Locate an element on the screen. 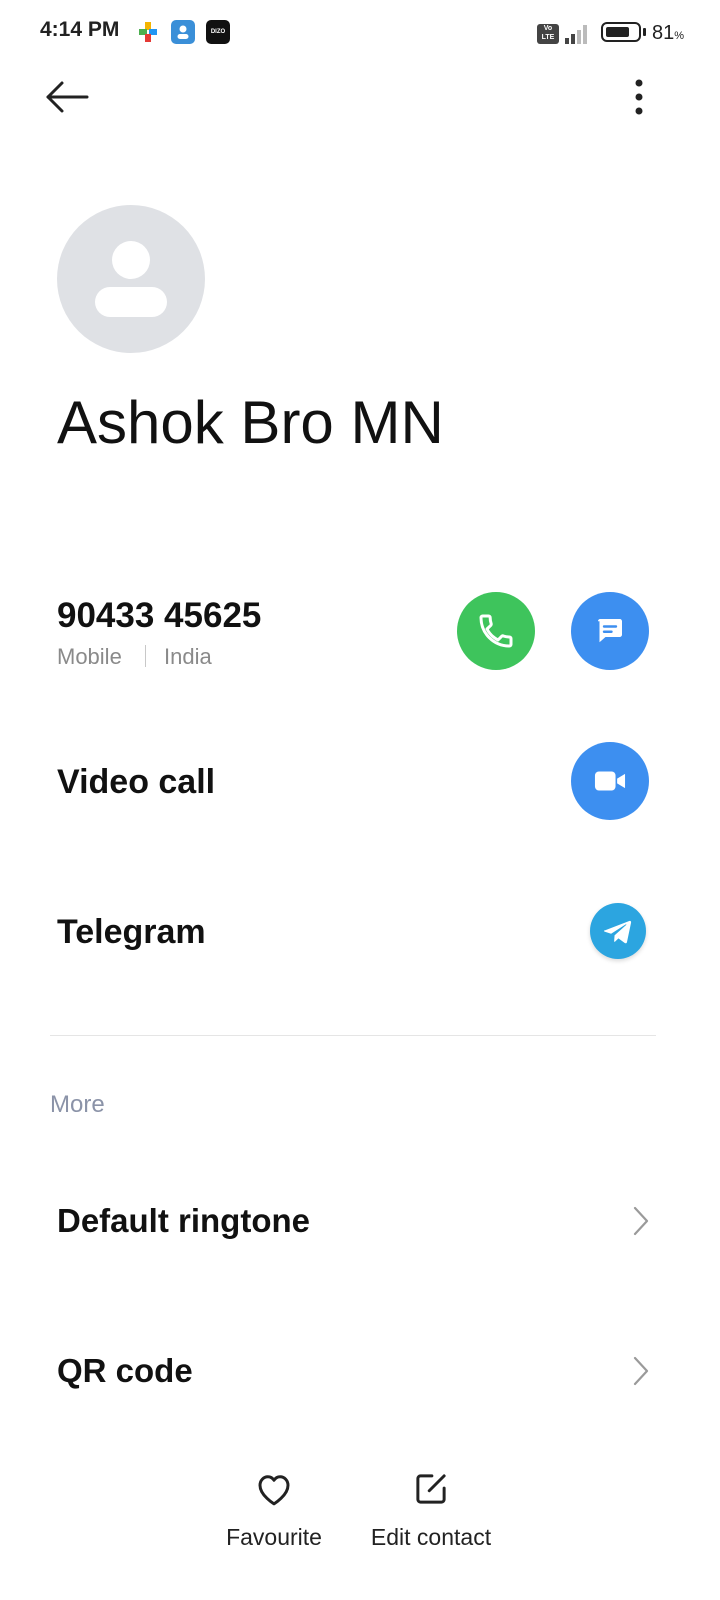 Image resolution: width=720 pixels, height=1600 pixels. edit-contact-label: Edit contact is located at coordinates (431, 1537).